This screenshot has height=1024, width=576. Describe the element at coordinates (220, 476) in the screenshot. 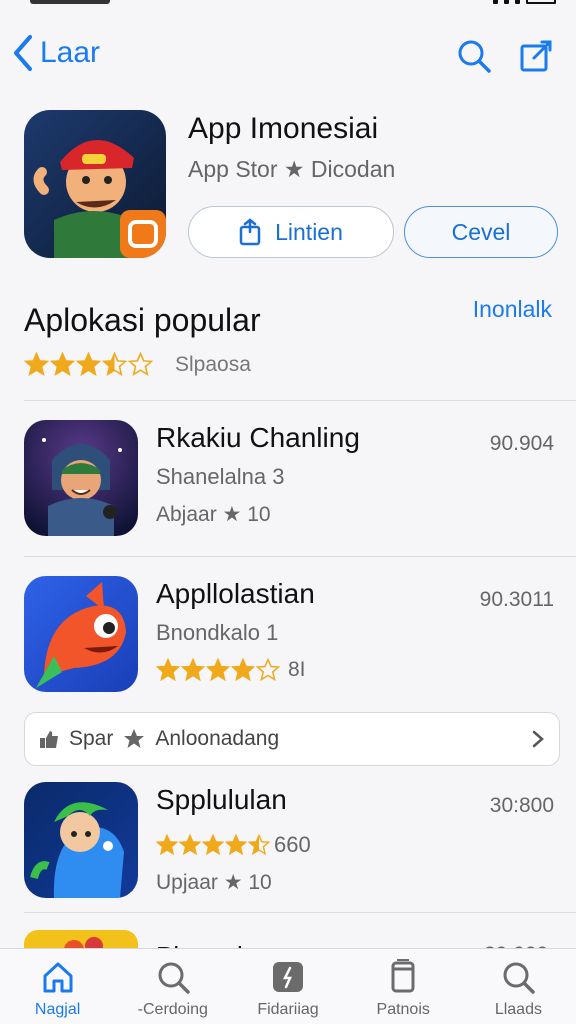

I see `app-subtitle: Shanelalna 3` at that location.